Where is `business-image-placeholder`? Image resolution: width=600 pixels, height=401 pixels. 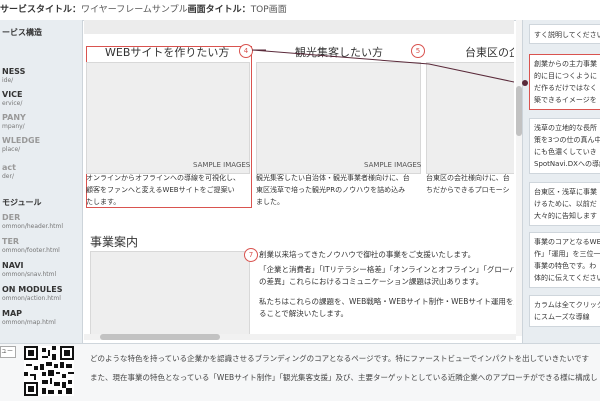
business-image-placeholder is located at coordinates (170, 293).